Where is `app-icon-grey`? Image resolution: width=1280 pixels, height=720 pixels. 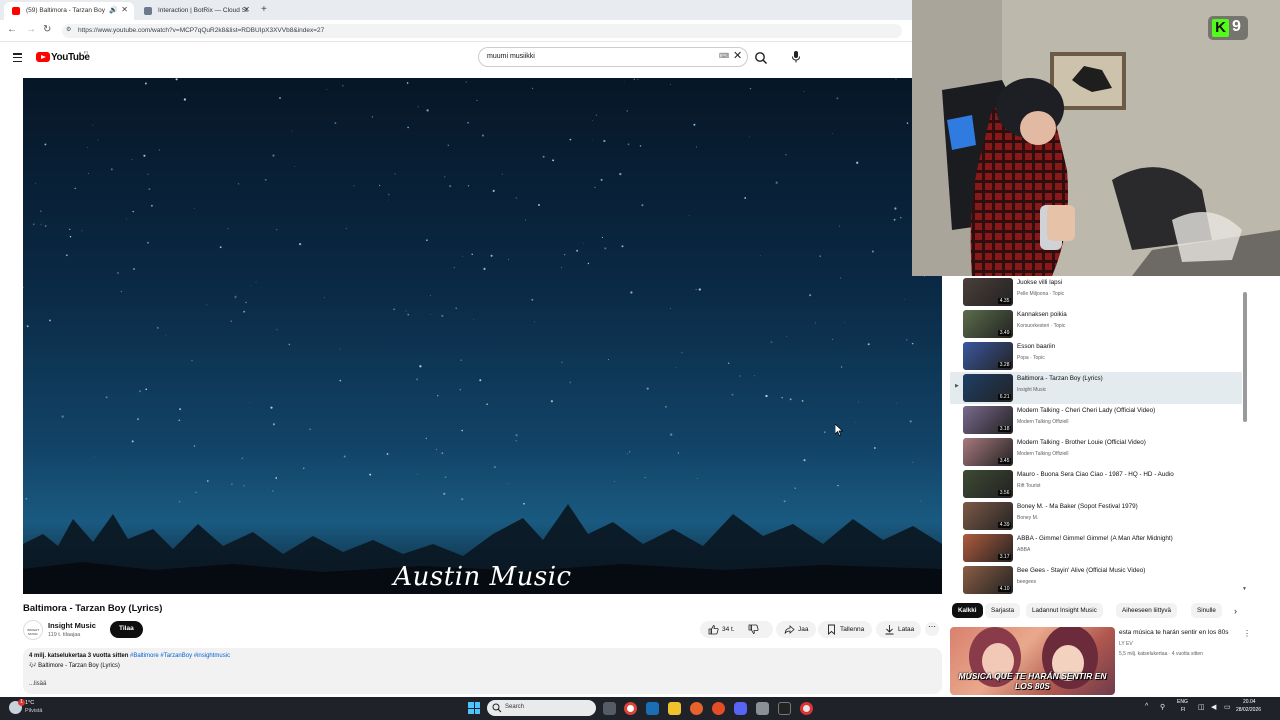
app-icon-grey is located at coordinates (762, 708).